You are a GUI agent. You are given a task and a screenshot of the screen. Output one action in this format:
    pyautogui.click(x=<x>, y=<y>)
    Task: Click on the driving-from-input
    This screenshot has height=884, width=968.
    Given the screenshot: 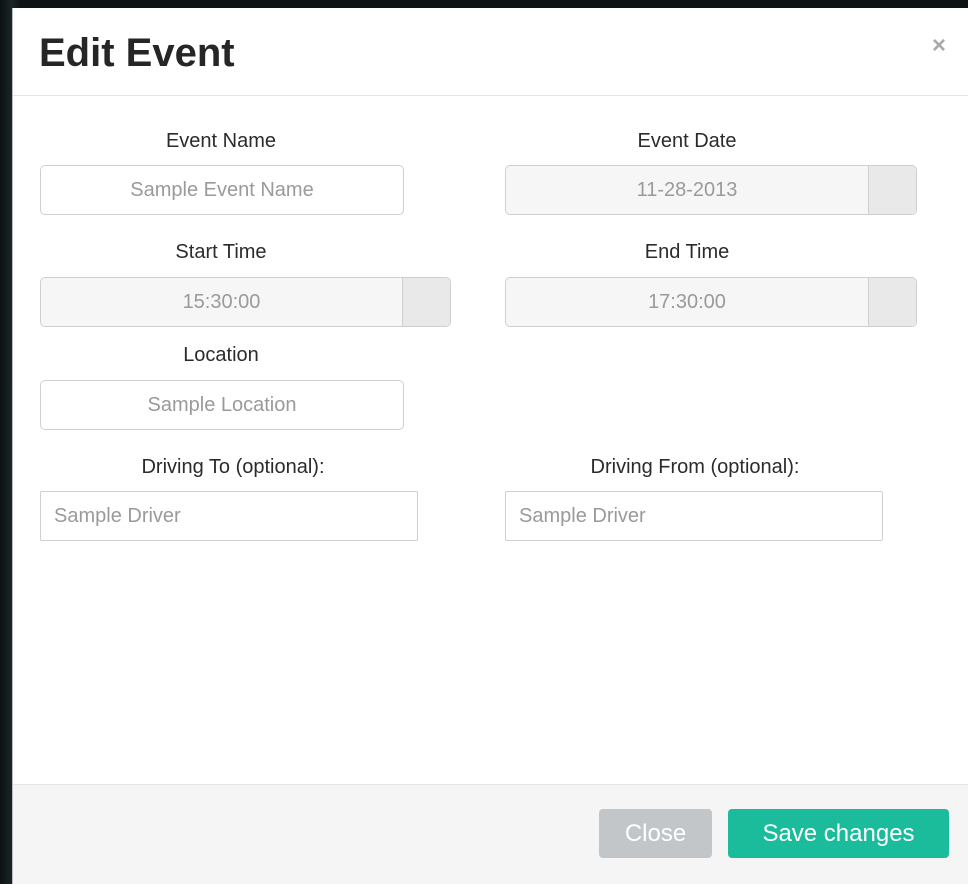 What is the action you would take?
    pyautogui.click(x=694, y=516)
    